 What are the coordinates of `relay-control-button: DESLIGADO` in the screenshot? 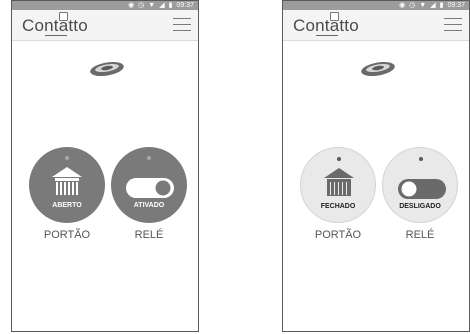 It's located at (420, 185).